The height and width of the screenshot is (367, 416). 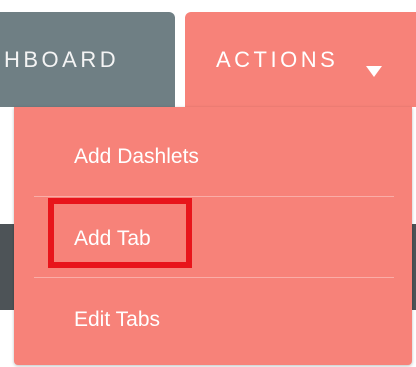 I want to click on tab-actions-label: ACTIONS, so click(x=277, y=59).